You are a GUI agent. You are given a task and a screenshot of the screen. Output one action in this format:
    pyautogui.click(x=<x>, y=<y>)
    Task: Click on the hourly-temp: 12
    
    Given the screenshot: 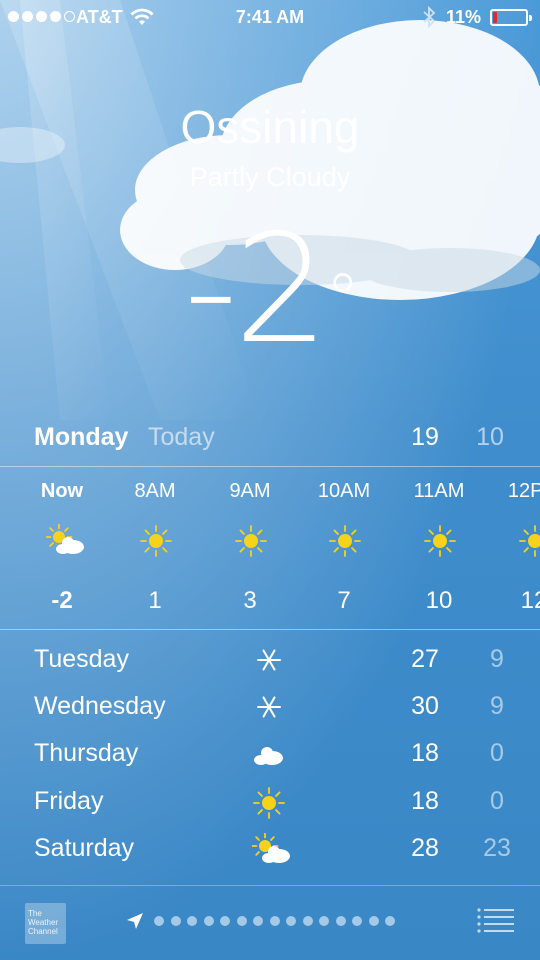 What is the action you would take?
    pyautogui.click(x=530, y=600)
    